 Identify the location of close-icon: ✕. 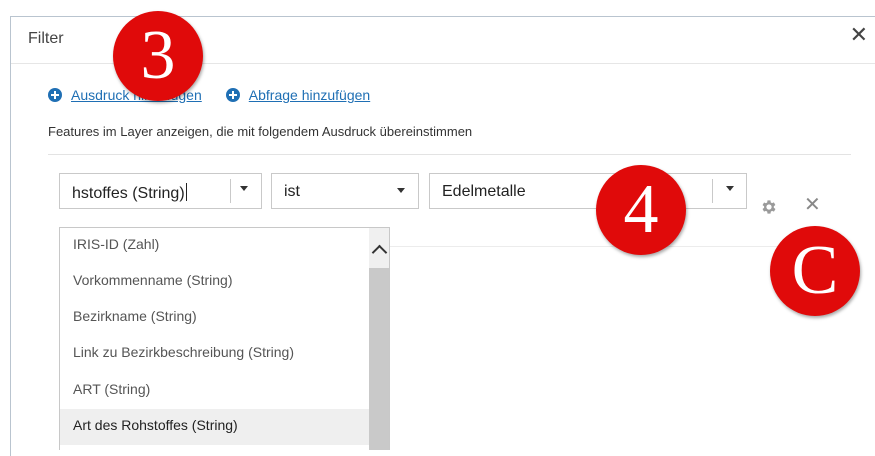
(859, 35).